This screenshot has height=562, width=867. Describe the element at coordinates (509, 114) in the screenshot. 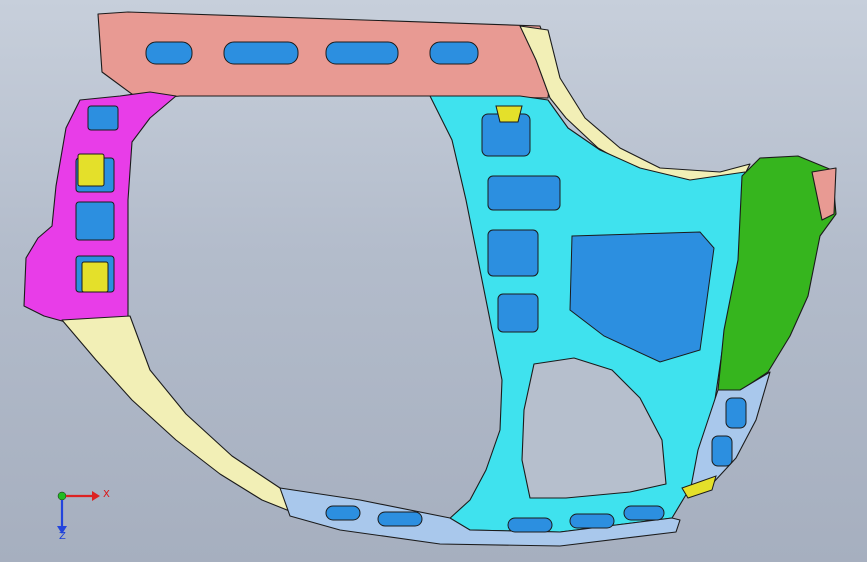

I see `yellow-bracket-top` at that location.